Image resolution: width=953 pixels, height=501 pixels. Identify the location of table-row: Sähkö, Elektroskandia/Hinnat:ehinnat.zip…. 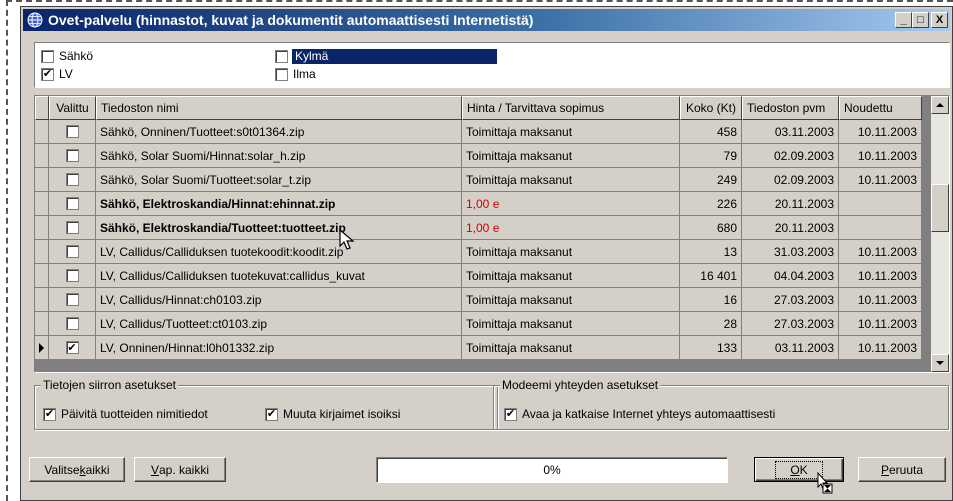
(478, 204).